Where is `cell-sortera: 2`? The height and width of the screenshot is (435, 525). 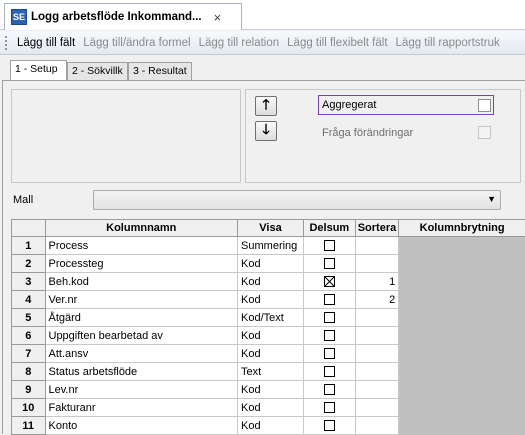 cell-sortera: 2 is located at coordinates (377, 300).